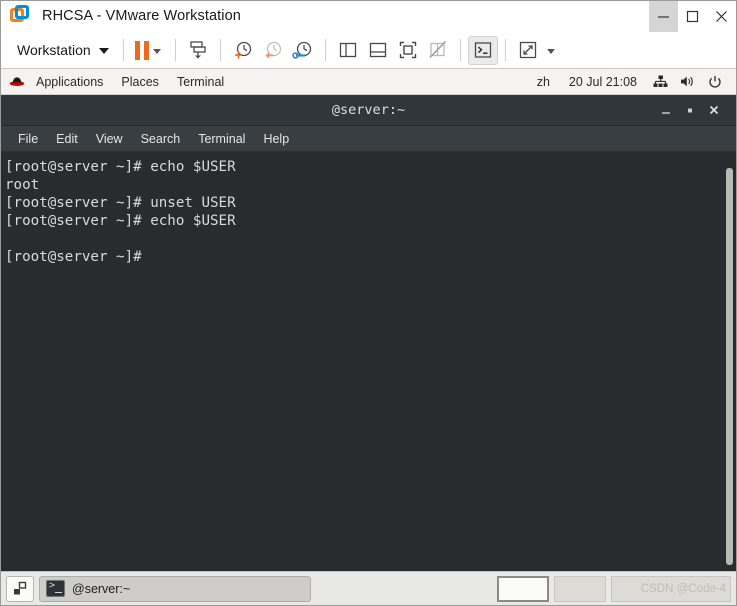 This screenshot has width=737, height=606. I want to click on close-button, so click(721, 16).